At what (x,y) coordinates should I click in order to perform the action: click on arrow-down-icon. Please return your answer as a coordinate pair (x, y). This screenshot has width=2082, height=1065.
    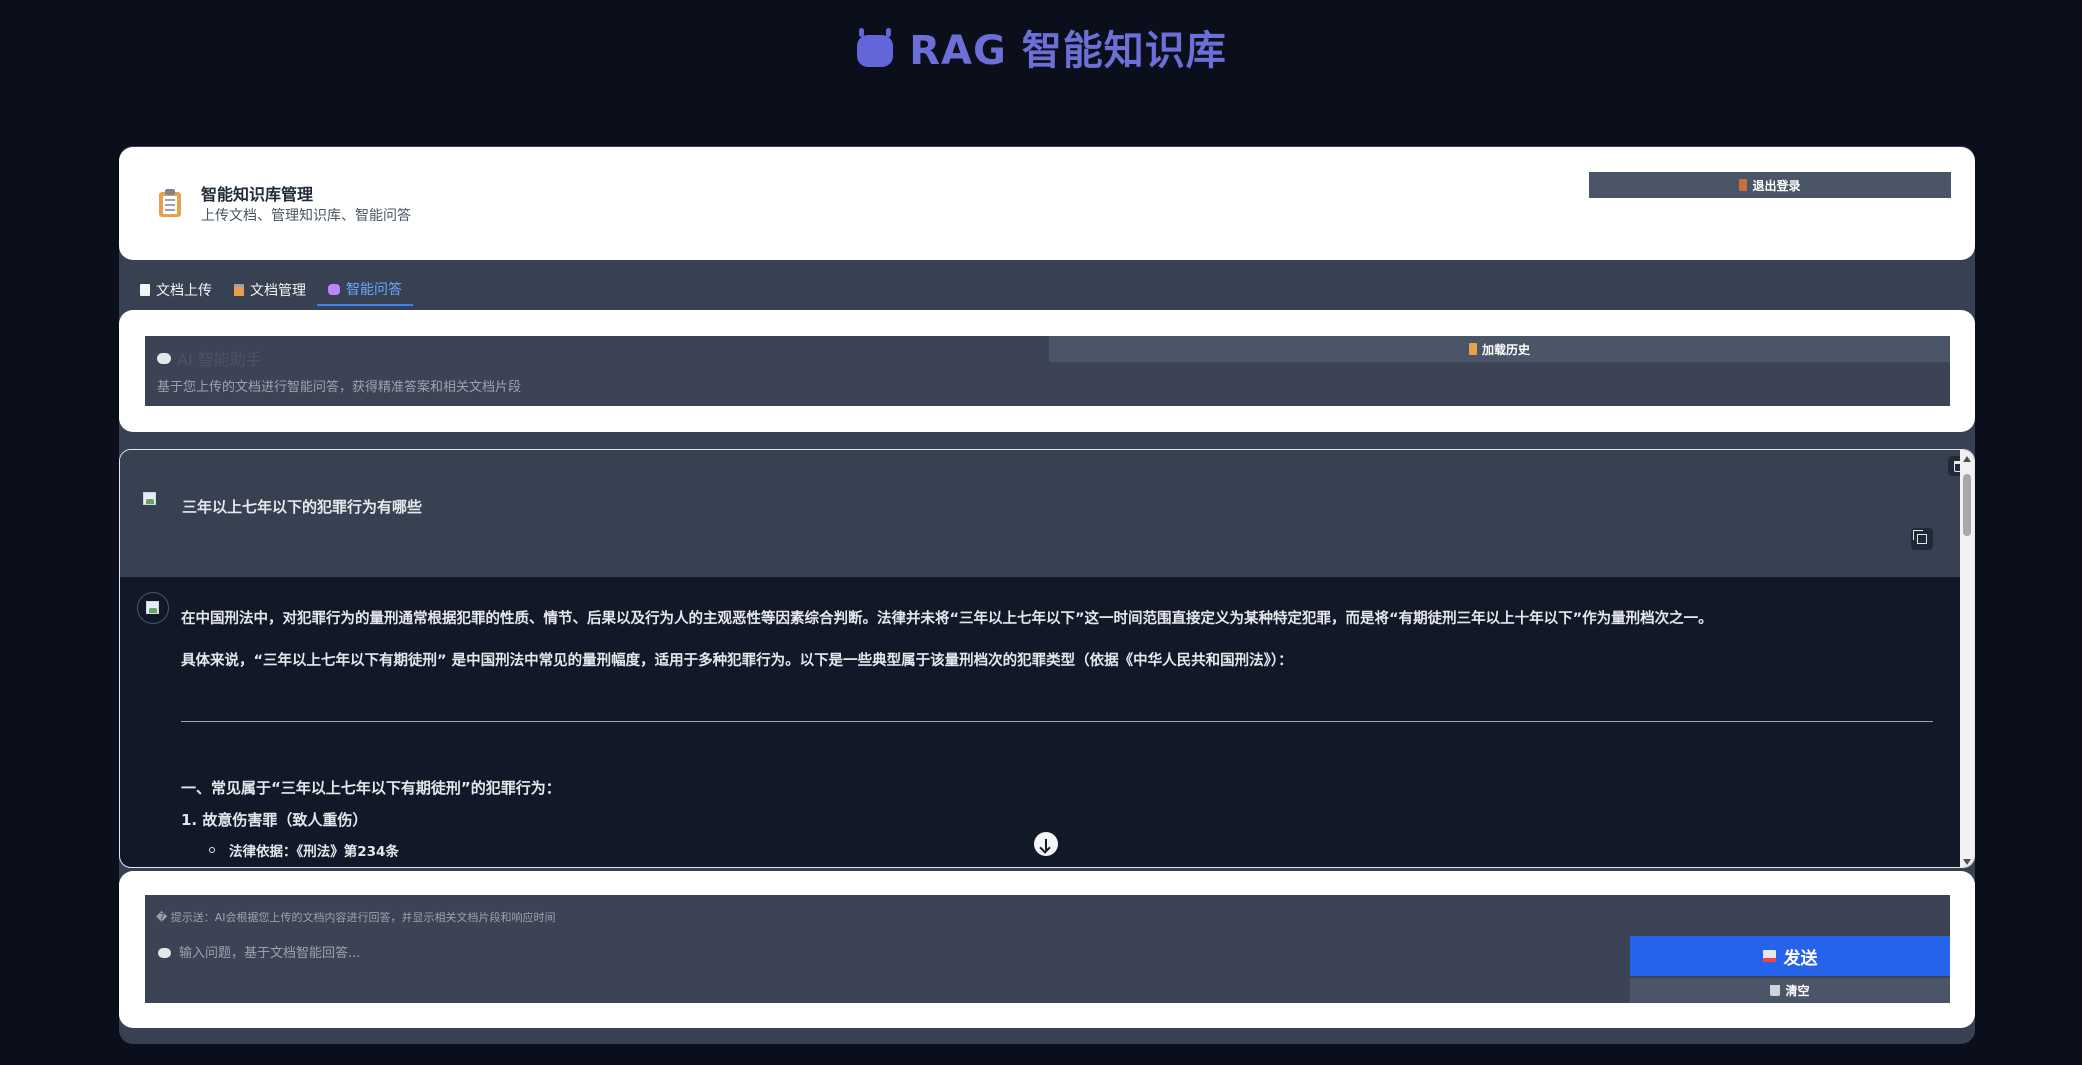
    Looking at the image, I should click on (1046, 844).